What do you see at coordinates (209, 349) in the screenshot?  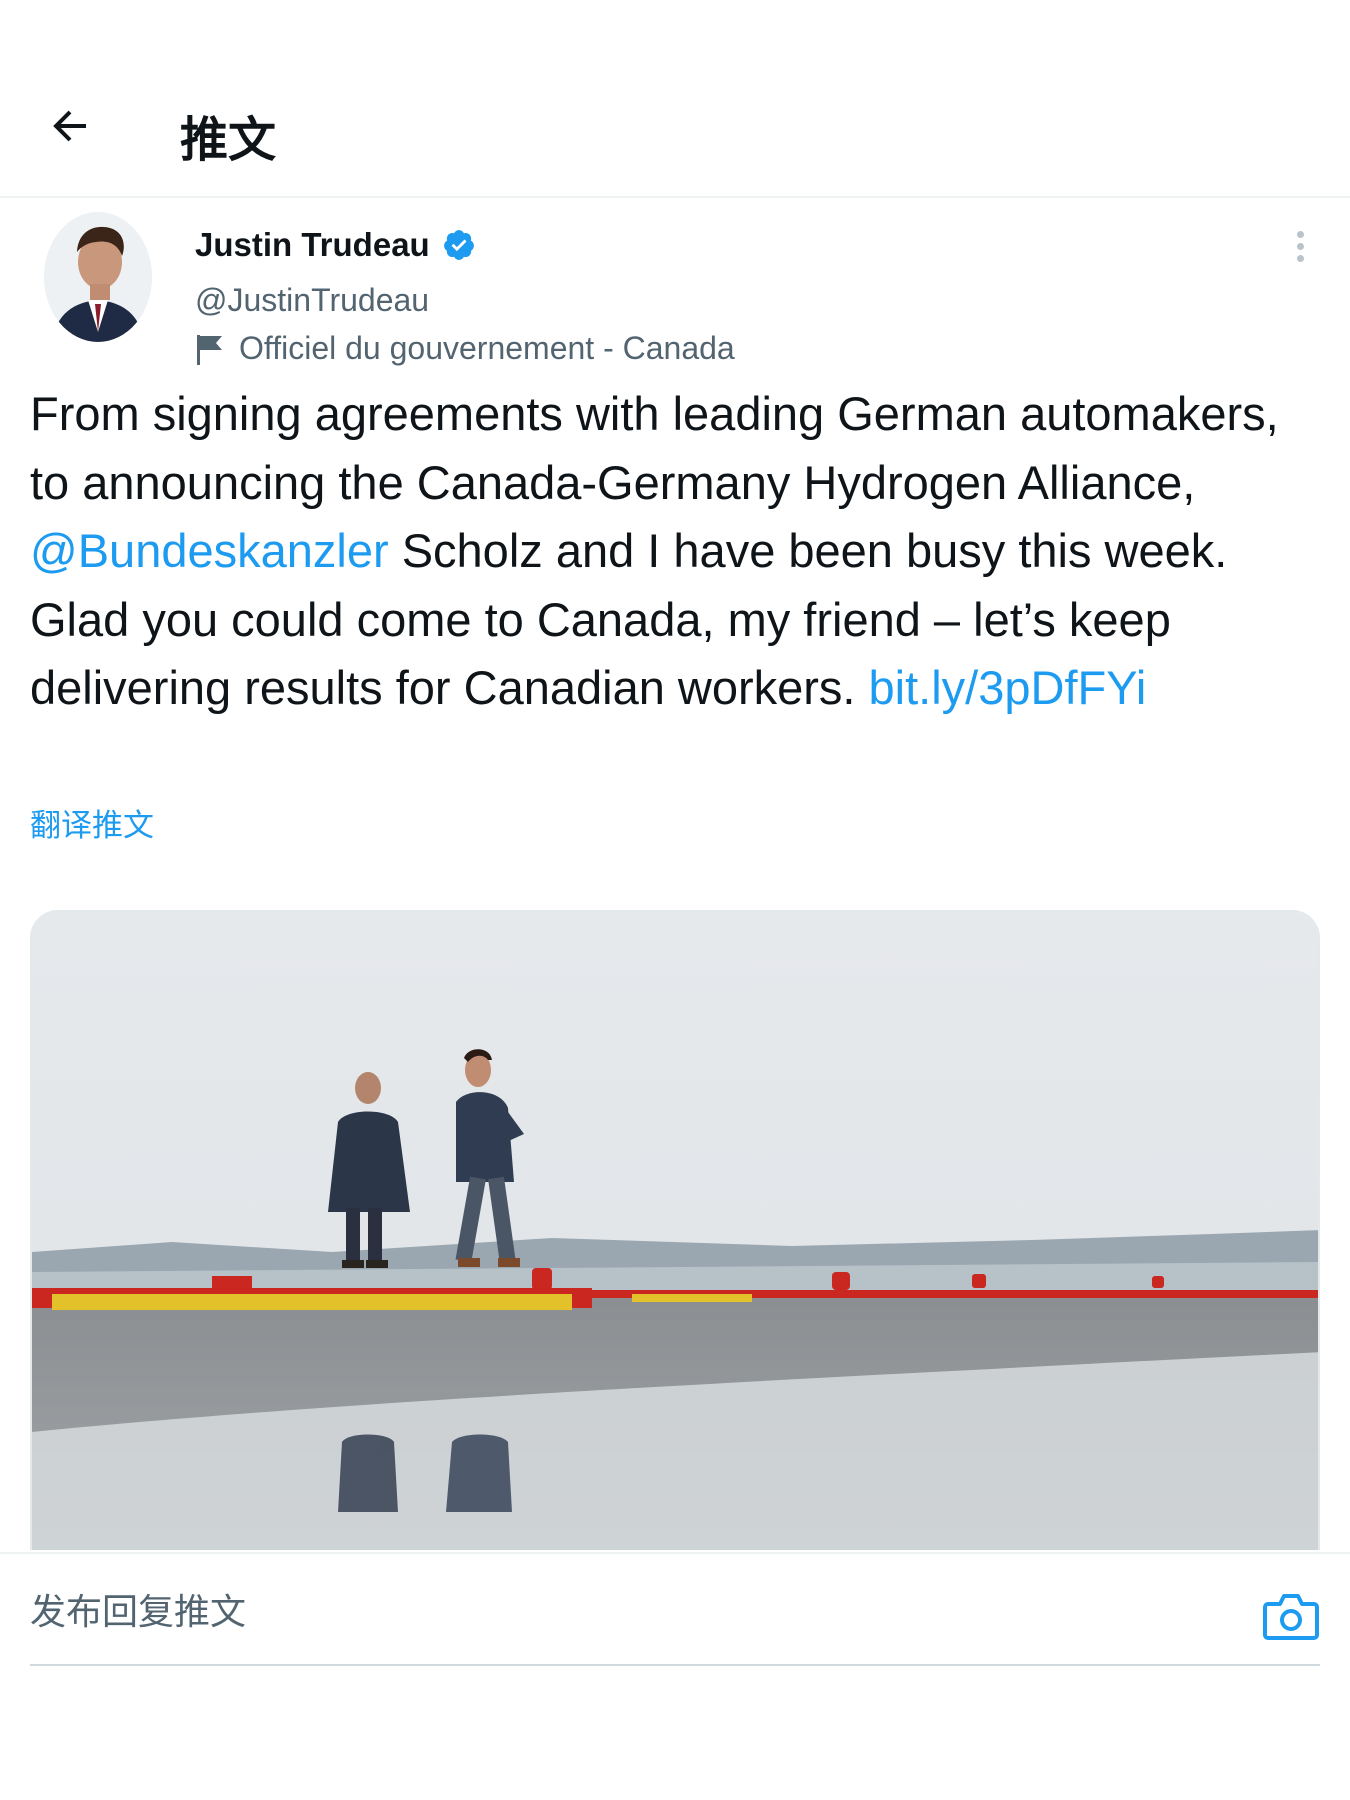 I see `flag-icon` at bounding box center [209, 349].